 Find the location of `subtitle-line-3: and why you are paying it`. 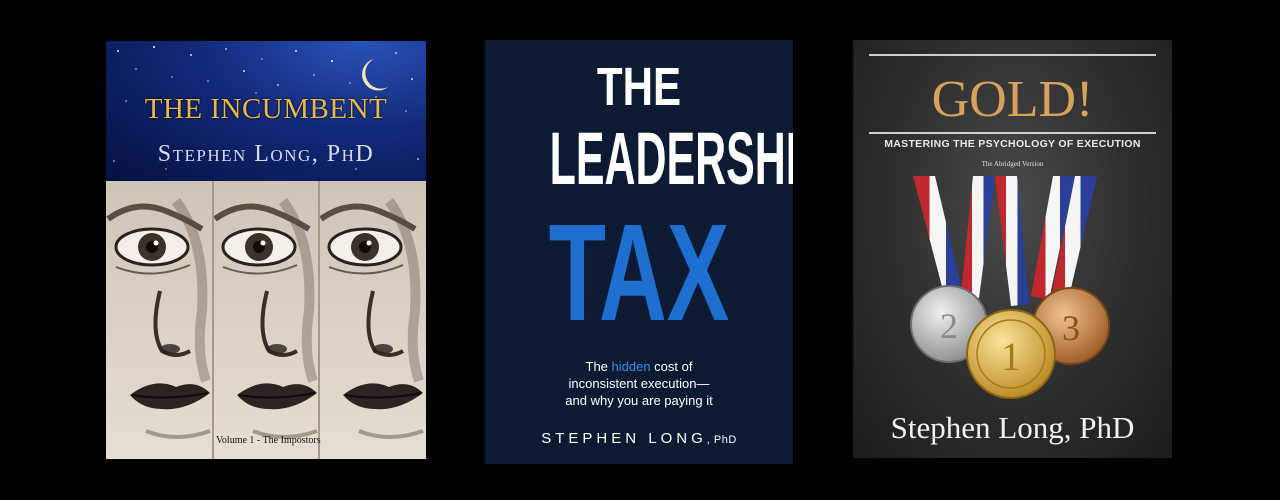

subtitle-line-3: and why you are paying it is located at coordinates (639, 400).